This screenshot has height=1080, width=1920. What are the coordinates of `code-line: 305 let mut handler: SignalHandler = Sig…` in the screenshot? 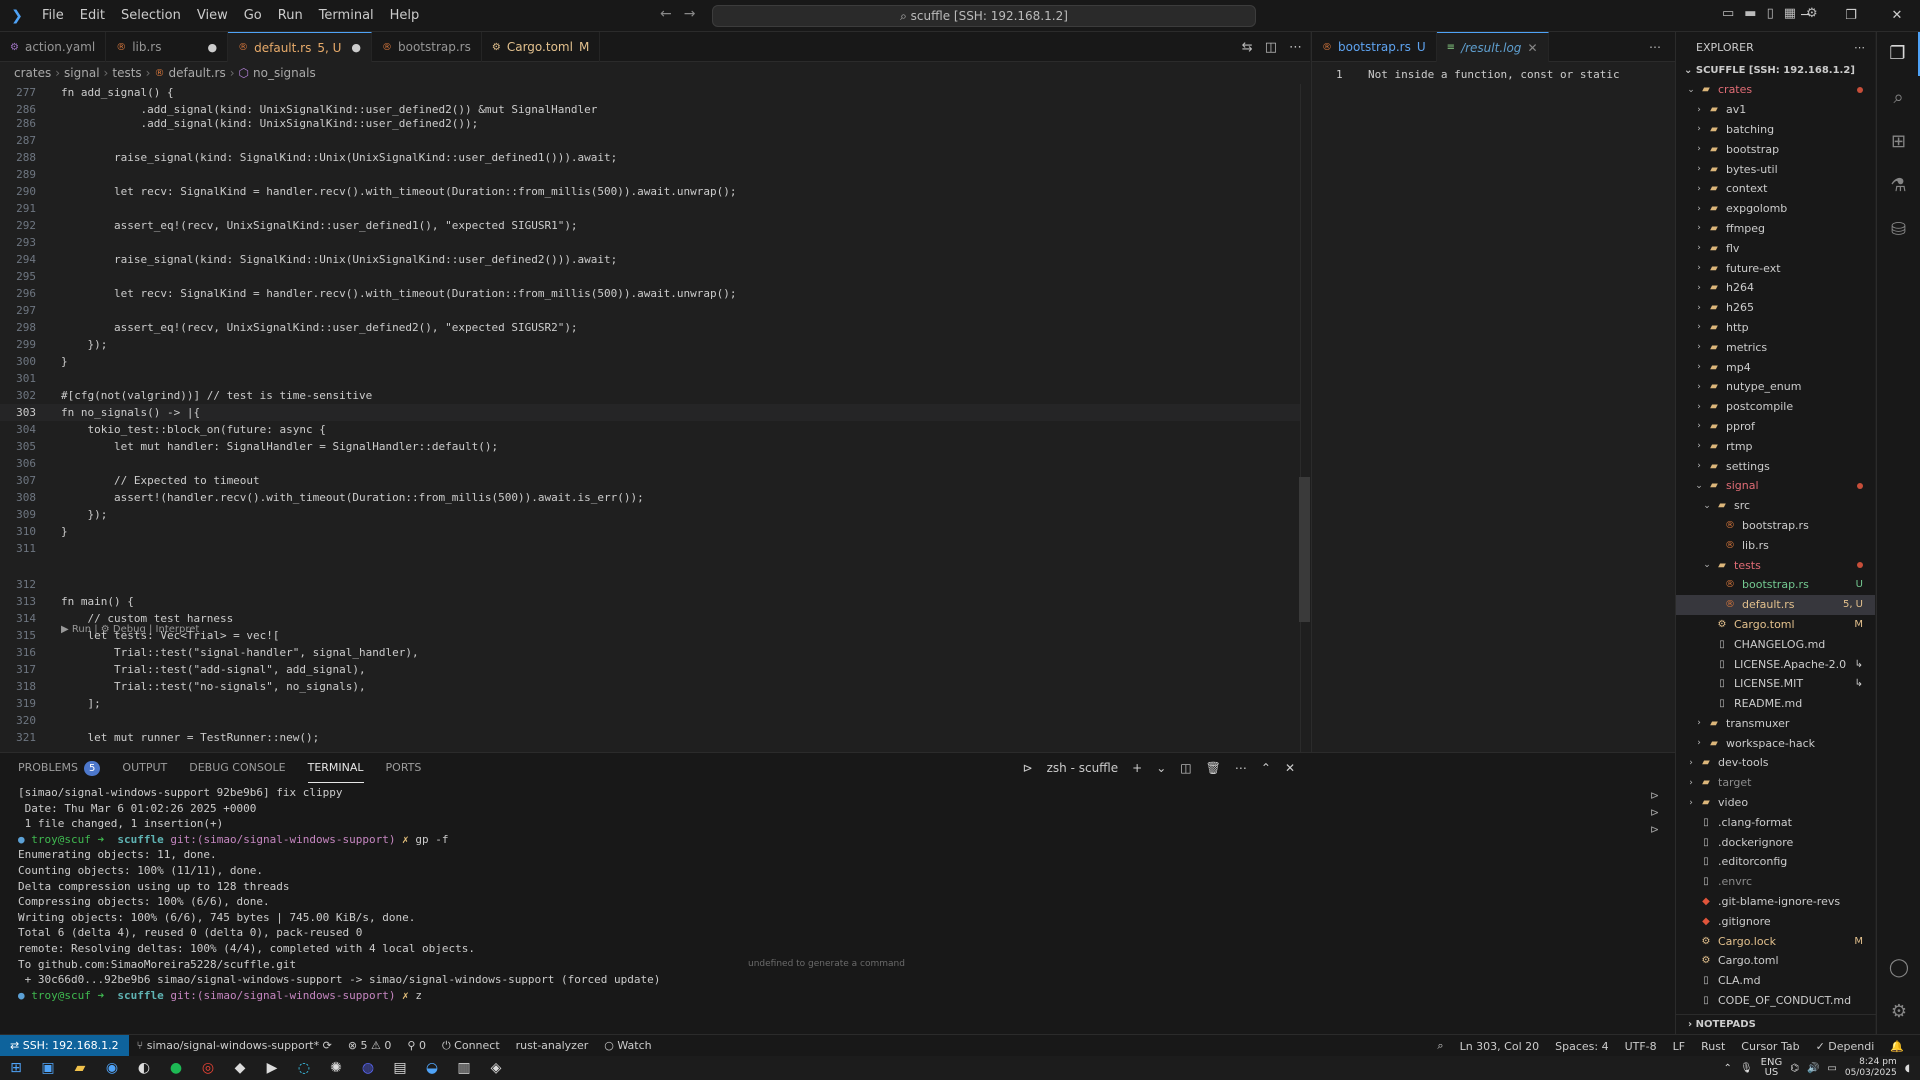 It's located at (650, 446).